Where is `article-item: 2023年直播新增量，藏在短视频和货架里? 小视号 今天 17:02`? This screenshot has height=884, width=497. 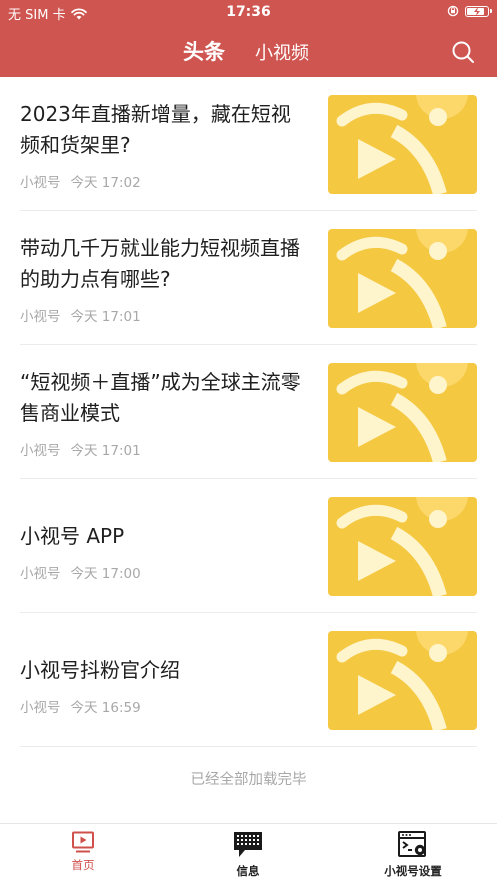
article-item: 2023年直播新增量，藏在短视频和货架里? 小视号 今天 17:02 is located at coordinates (248, 144).